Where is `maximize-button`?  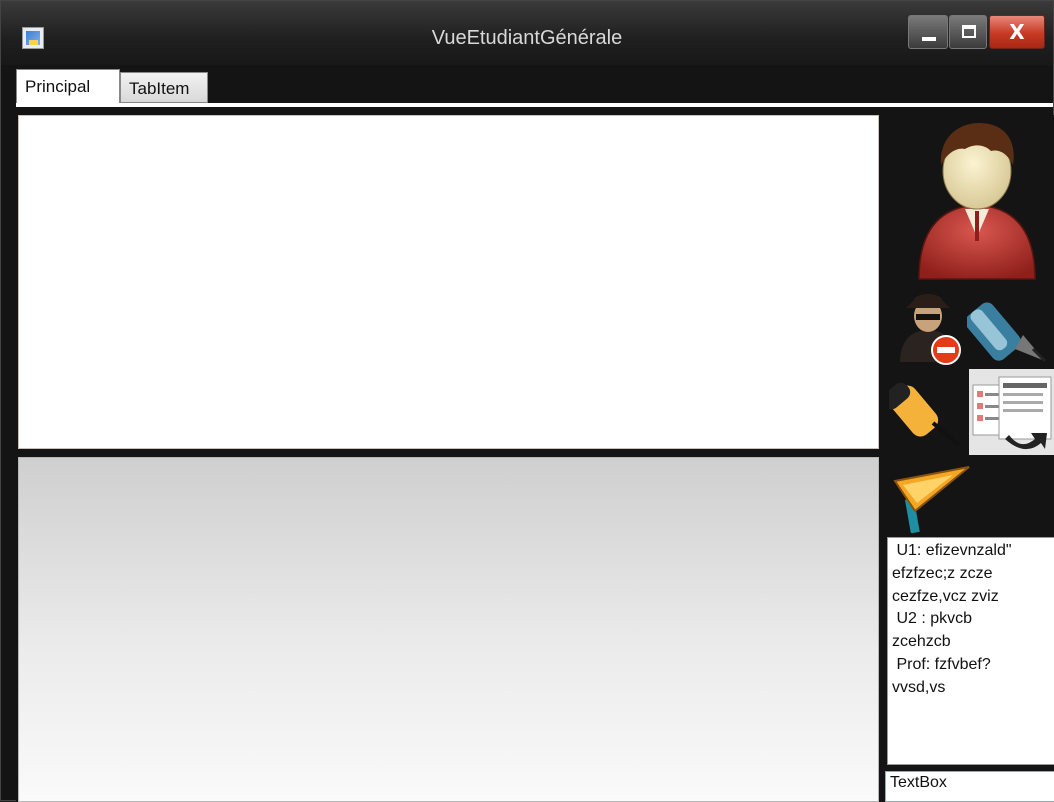 maximize-button is located at coordinates (968, 32).